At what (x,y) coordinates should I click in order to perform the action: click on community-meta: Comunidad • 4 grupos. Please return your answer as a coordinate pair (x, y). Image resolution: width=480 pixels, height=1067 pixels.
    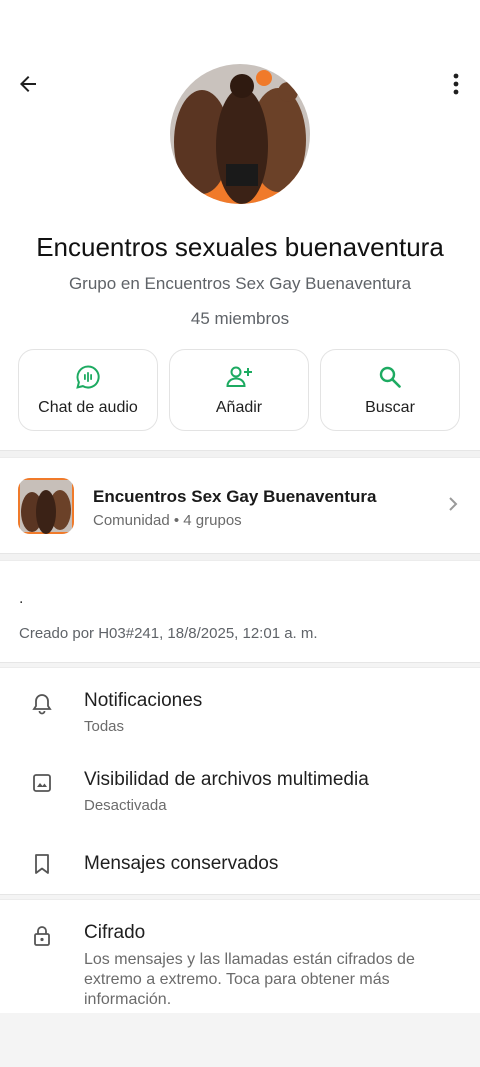
    Looking at the image, I should click on (167, 520).